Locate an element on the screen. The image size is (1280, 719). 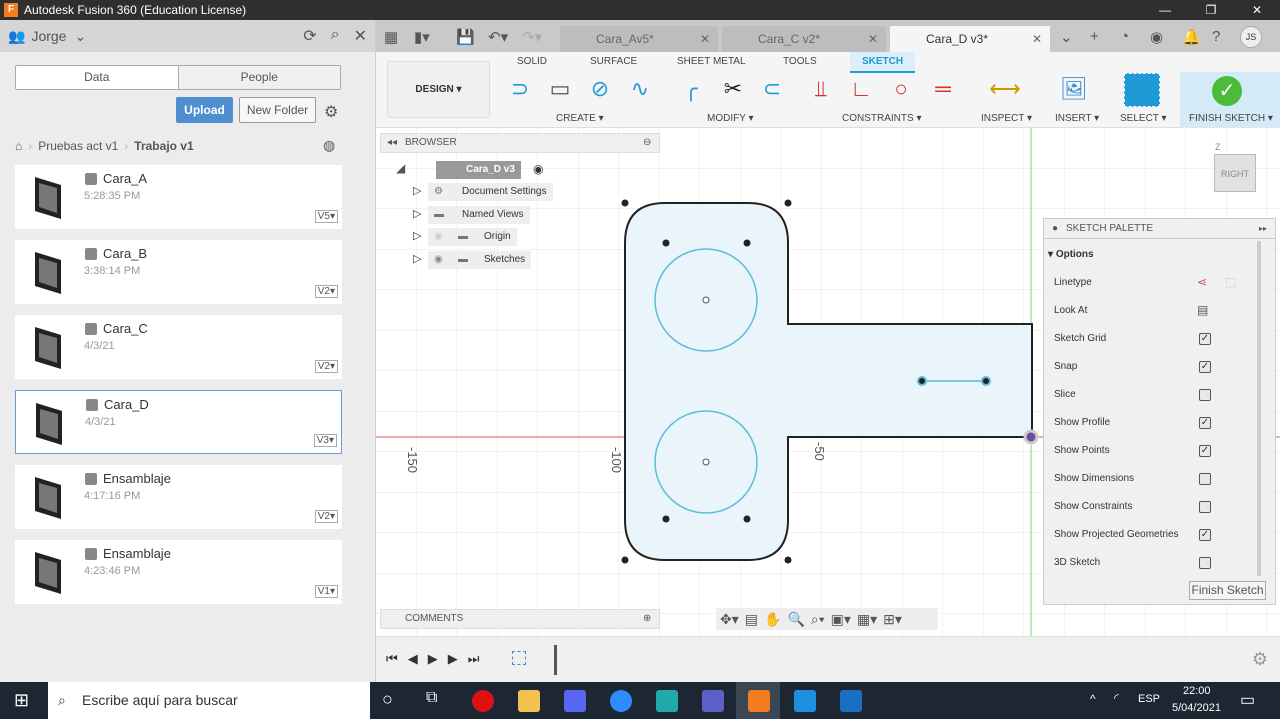
user-dropdown: Jorge is located at coordinates (48, 36).